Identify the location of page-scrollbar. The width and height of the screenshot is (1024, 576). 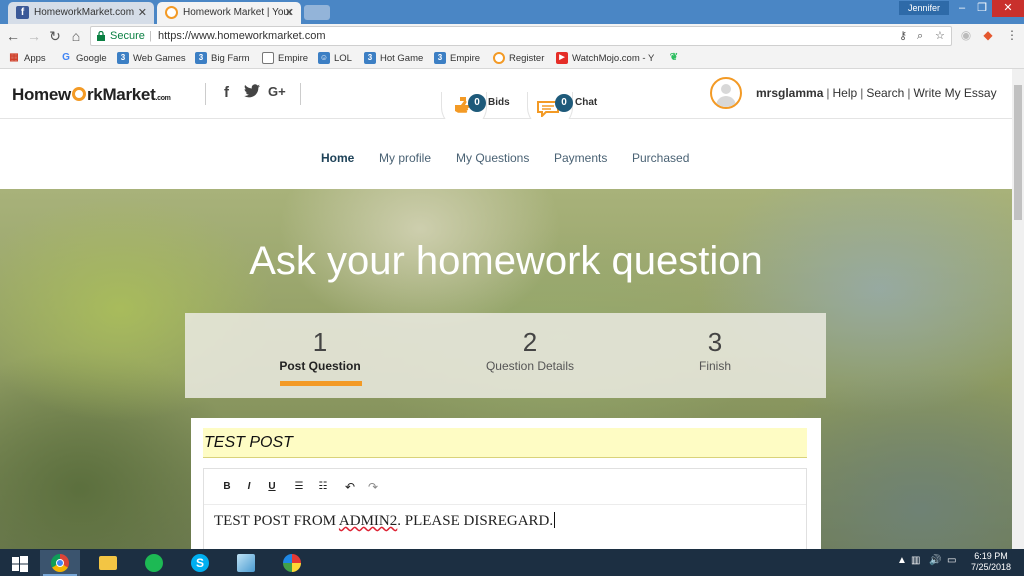
(1018, 309).